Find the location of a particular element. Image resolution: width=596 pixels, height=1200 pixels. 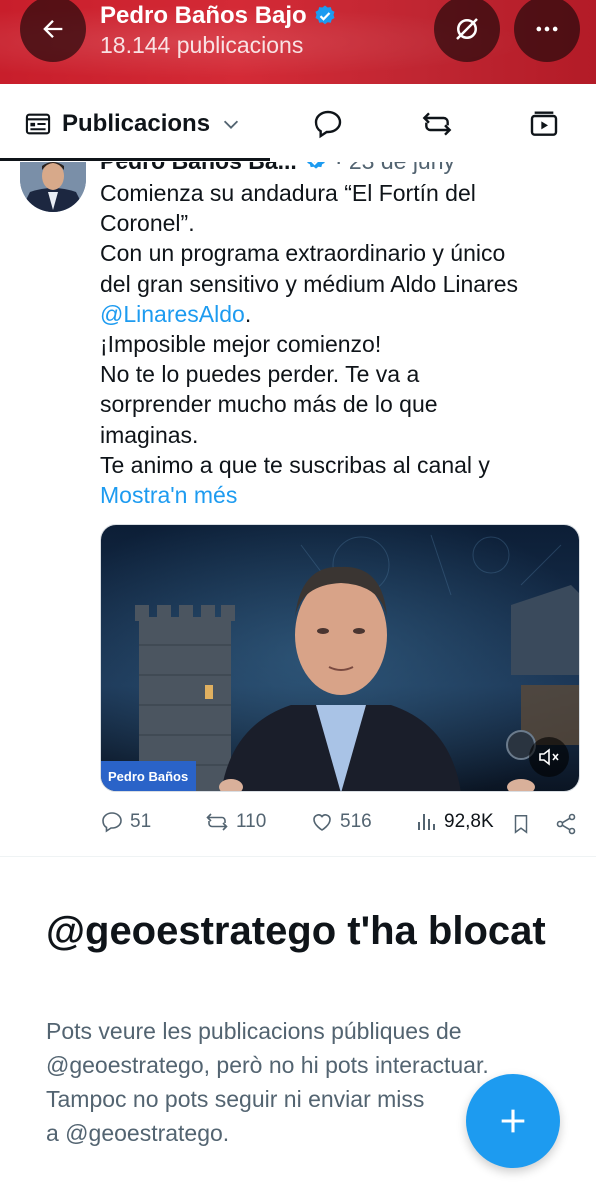

views-action: 92,8K is located at coordinates (454, 822).